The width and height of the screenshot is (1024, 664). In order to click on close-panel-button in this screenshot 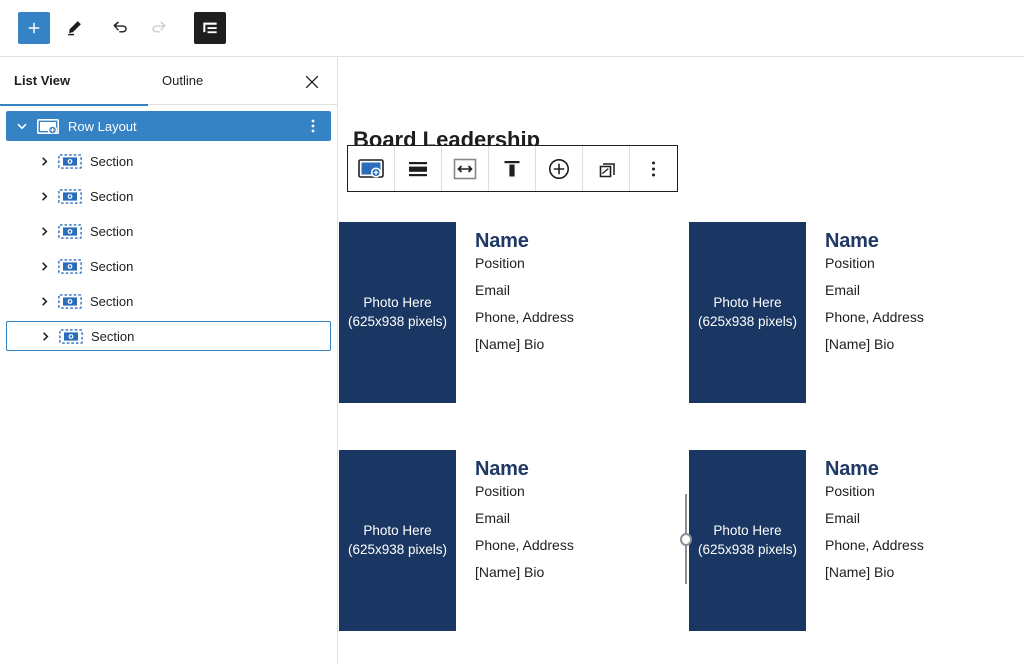, I will do `click(312, 82)`.